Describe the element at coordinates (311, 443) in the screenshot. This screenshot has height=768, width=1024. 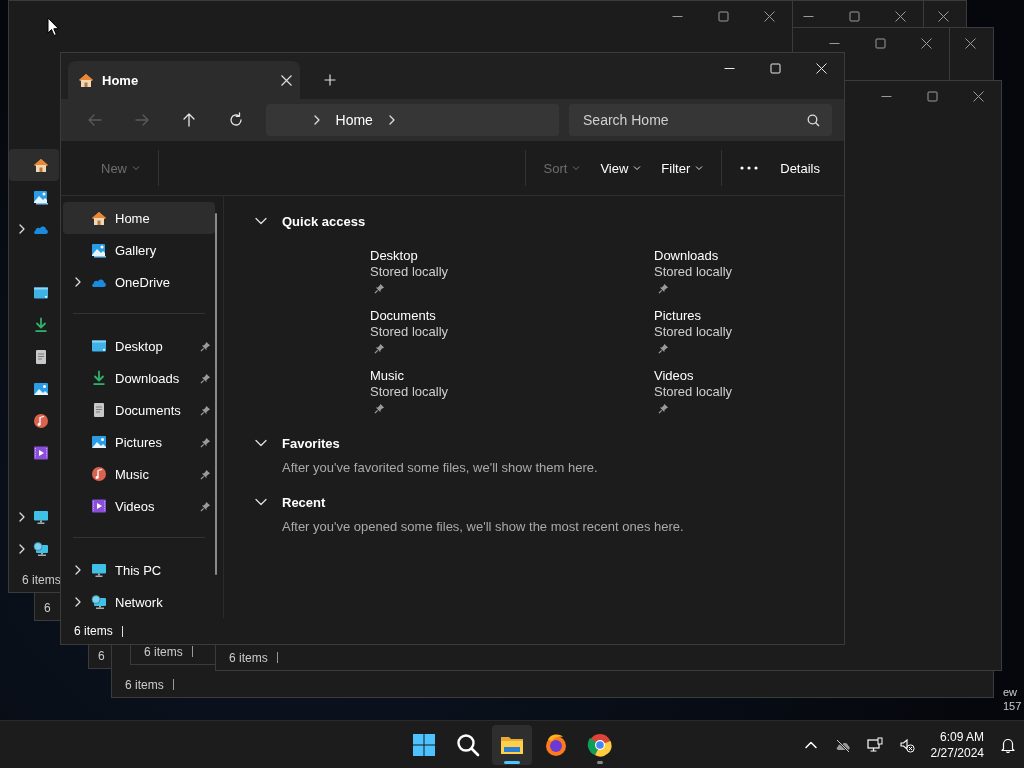
I see `section-title: Favorites` at that location.